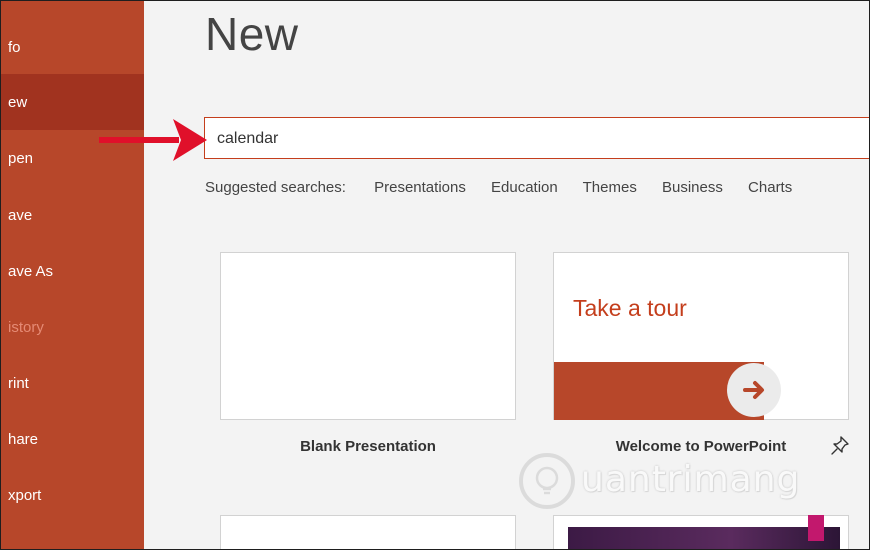 The image size is (870, 550). I want to click on template-label-blank: Blank Presentation, so click(368, 446).